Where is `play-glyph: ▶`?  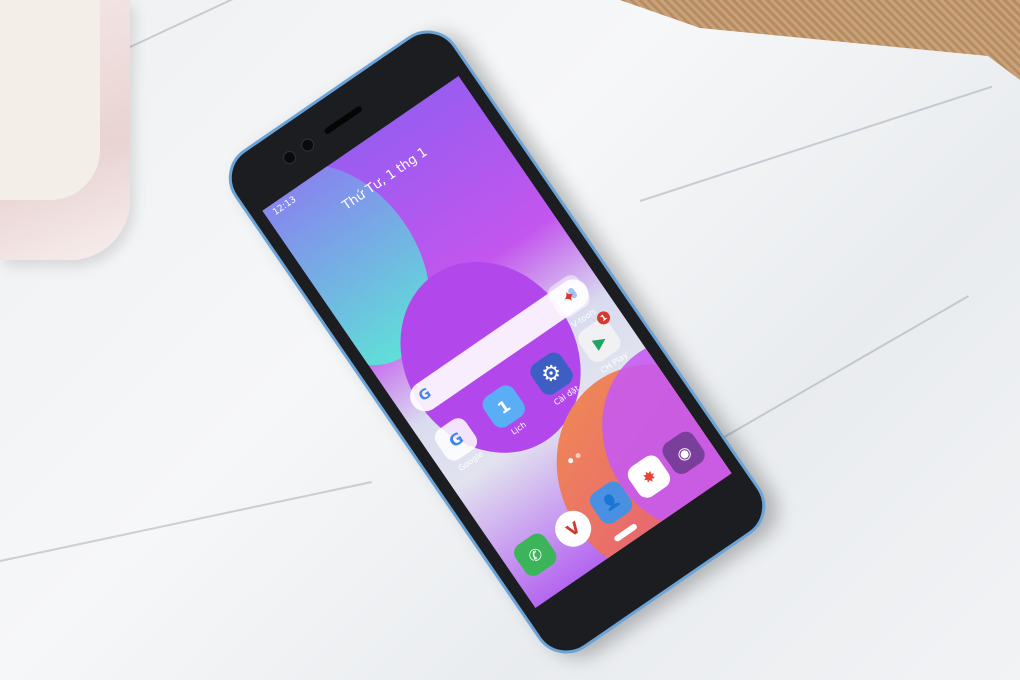
play-glyph: ▶ is located at coordinates (599, 341).